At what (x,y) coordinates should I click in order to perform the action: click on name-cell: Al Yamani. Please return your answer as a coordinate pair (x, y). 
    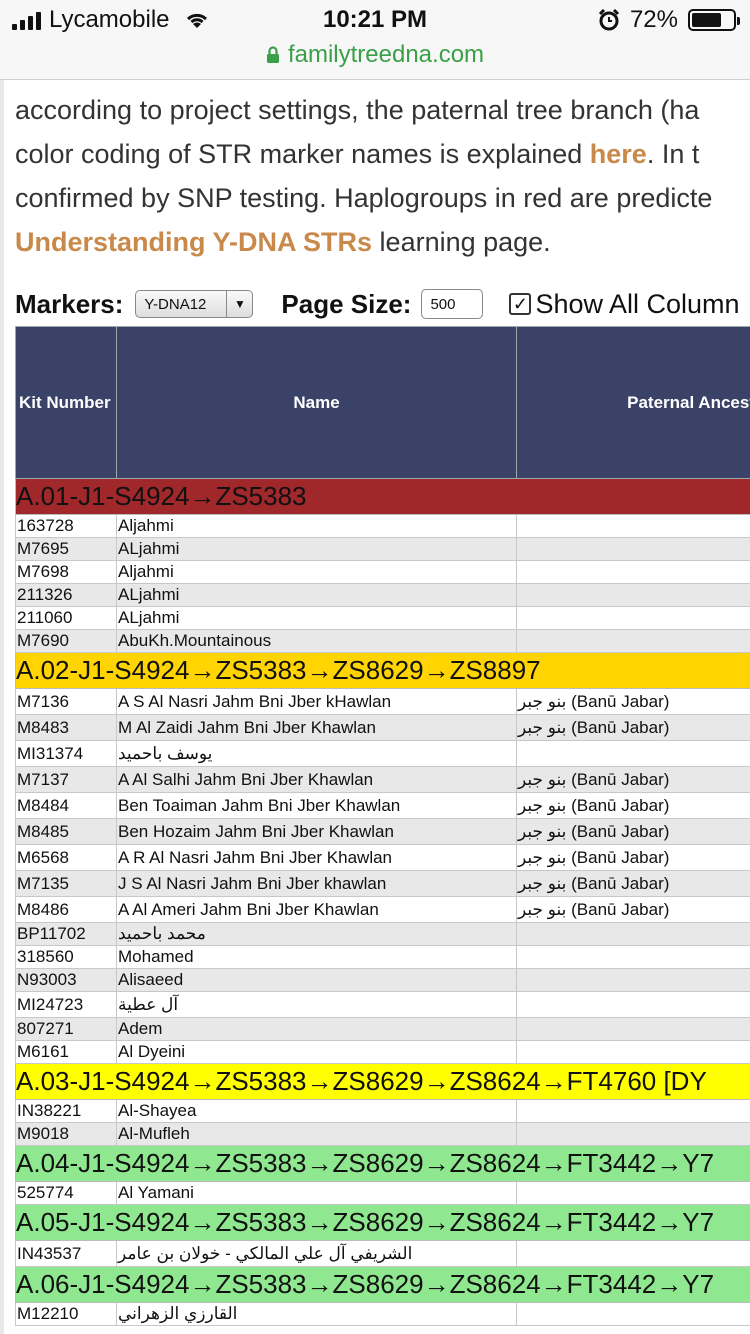
    Looking at the image, I should click on (316, 1193).